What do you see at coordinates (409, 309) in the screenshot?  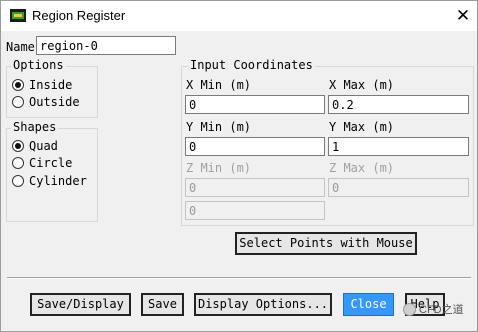 I see `wechat-icon` at bounding box center [409, 309].